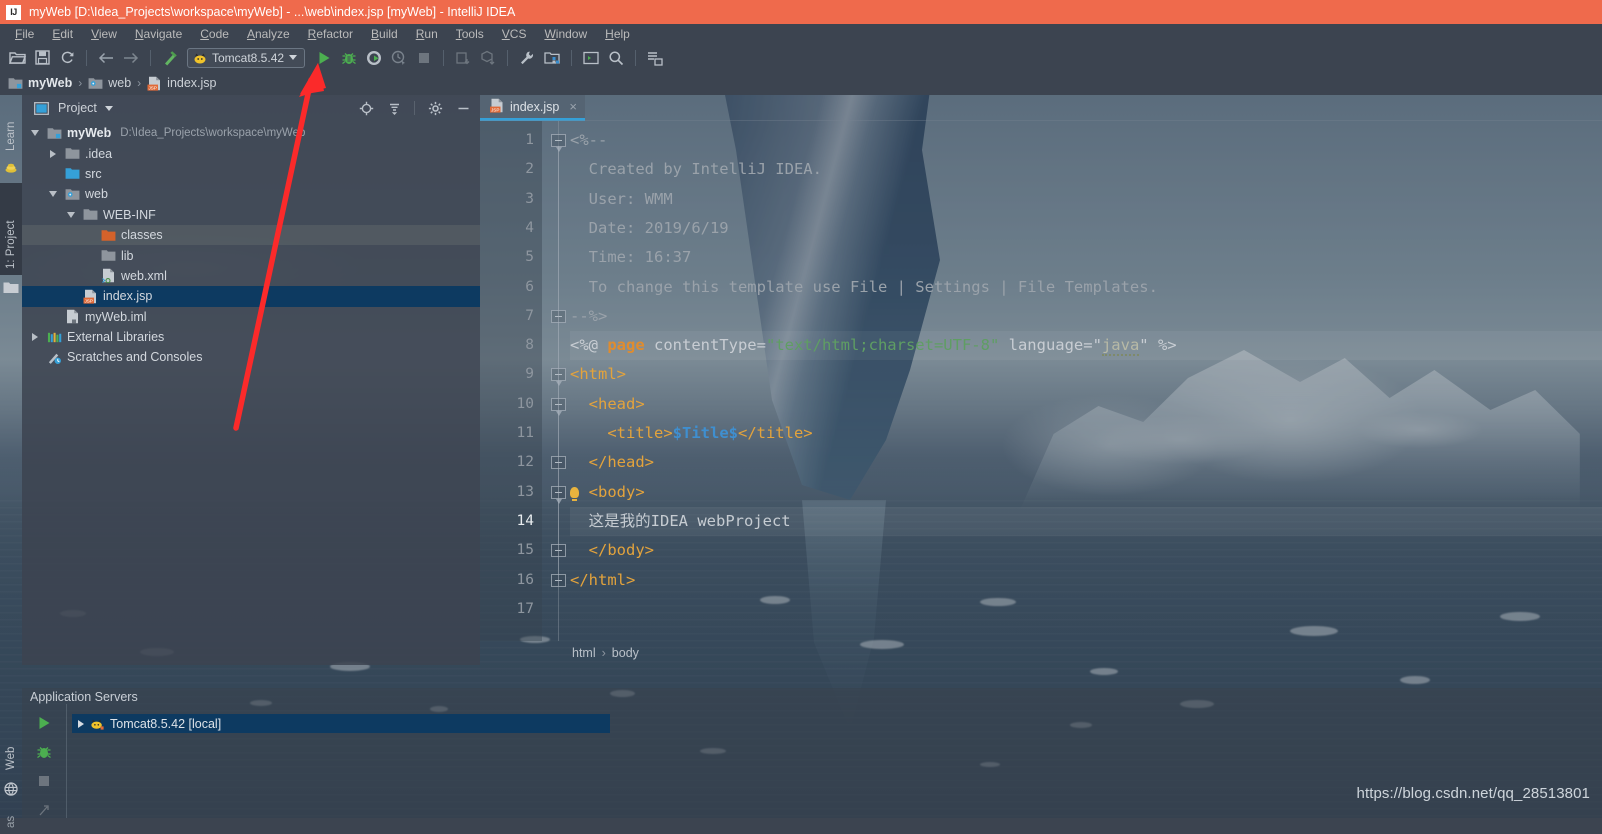 The height and width of the screenshot is (834, 1602). I want to click on forward-arrow-icon, so click(131, 58).